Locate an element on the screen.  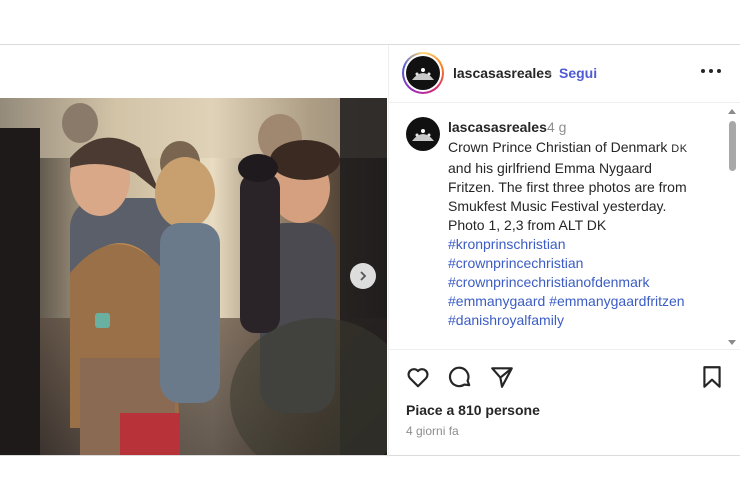
hashtag-link: #kronprinschristian is located at coordinates (583, 244).